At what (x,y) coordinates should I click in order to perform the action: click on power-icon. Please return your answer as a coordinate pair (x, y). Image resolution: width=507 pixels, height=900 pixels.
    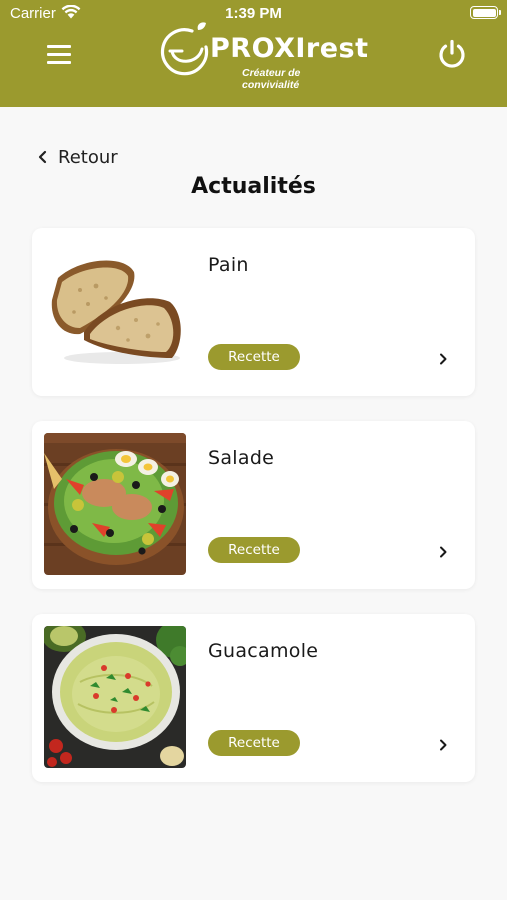
    Looking at the image, I should click on (452, 54).